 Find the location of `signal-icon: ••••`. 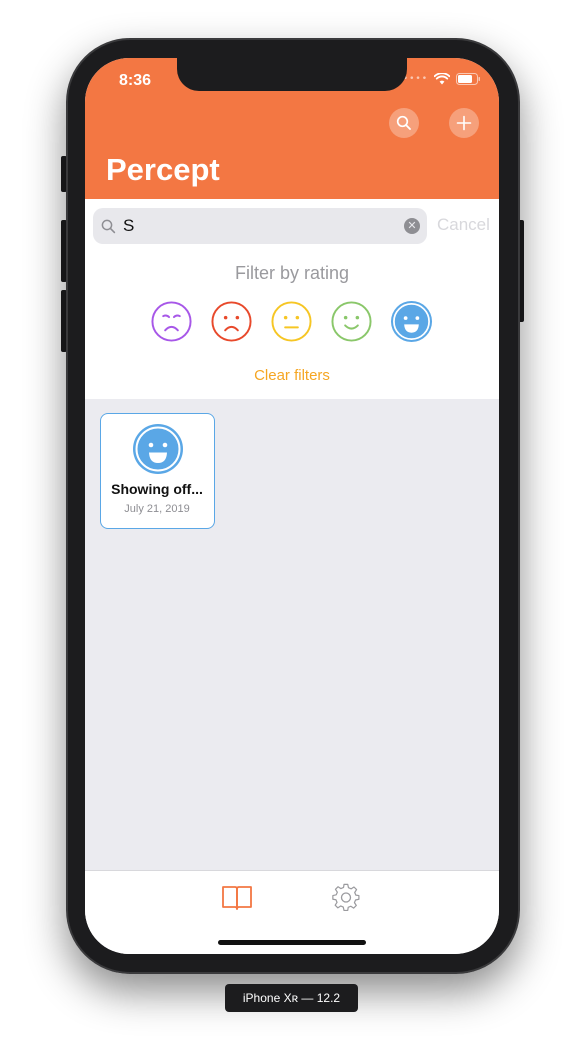

signal-icon: •••• is located at coordinates (415, 79).